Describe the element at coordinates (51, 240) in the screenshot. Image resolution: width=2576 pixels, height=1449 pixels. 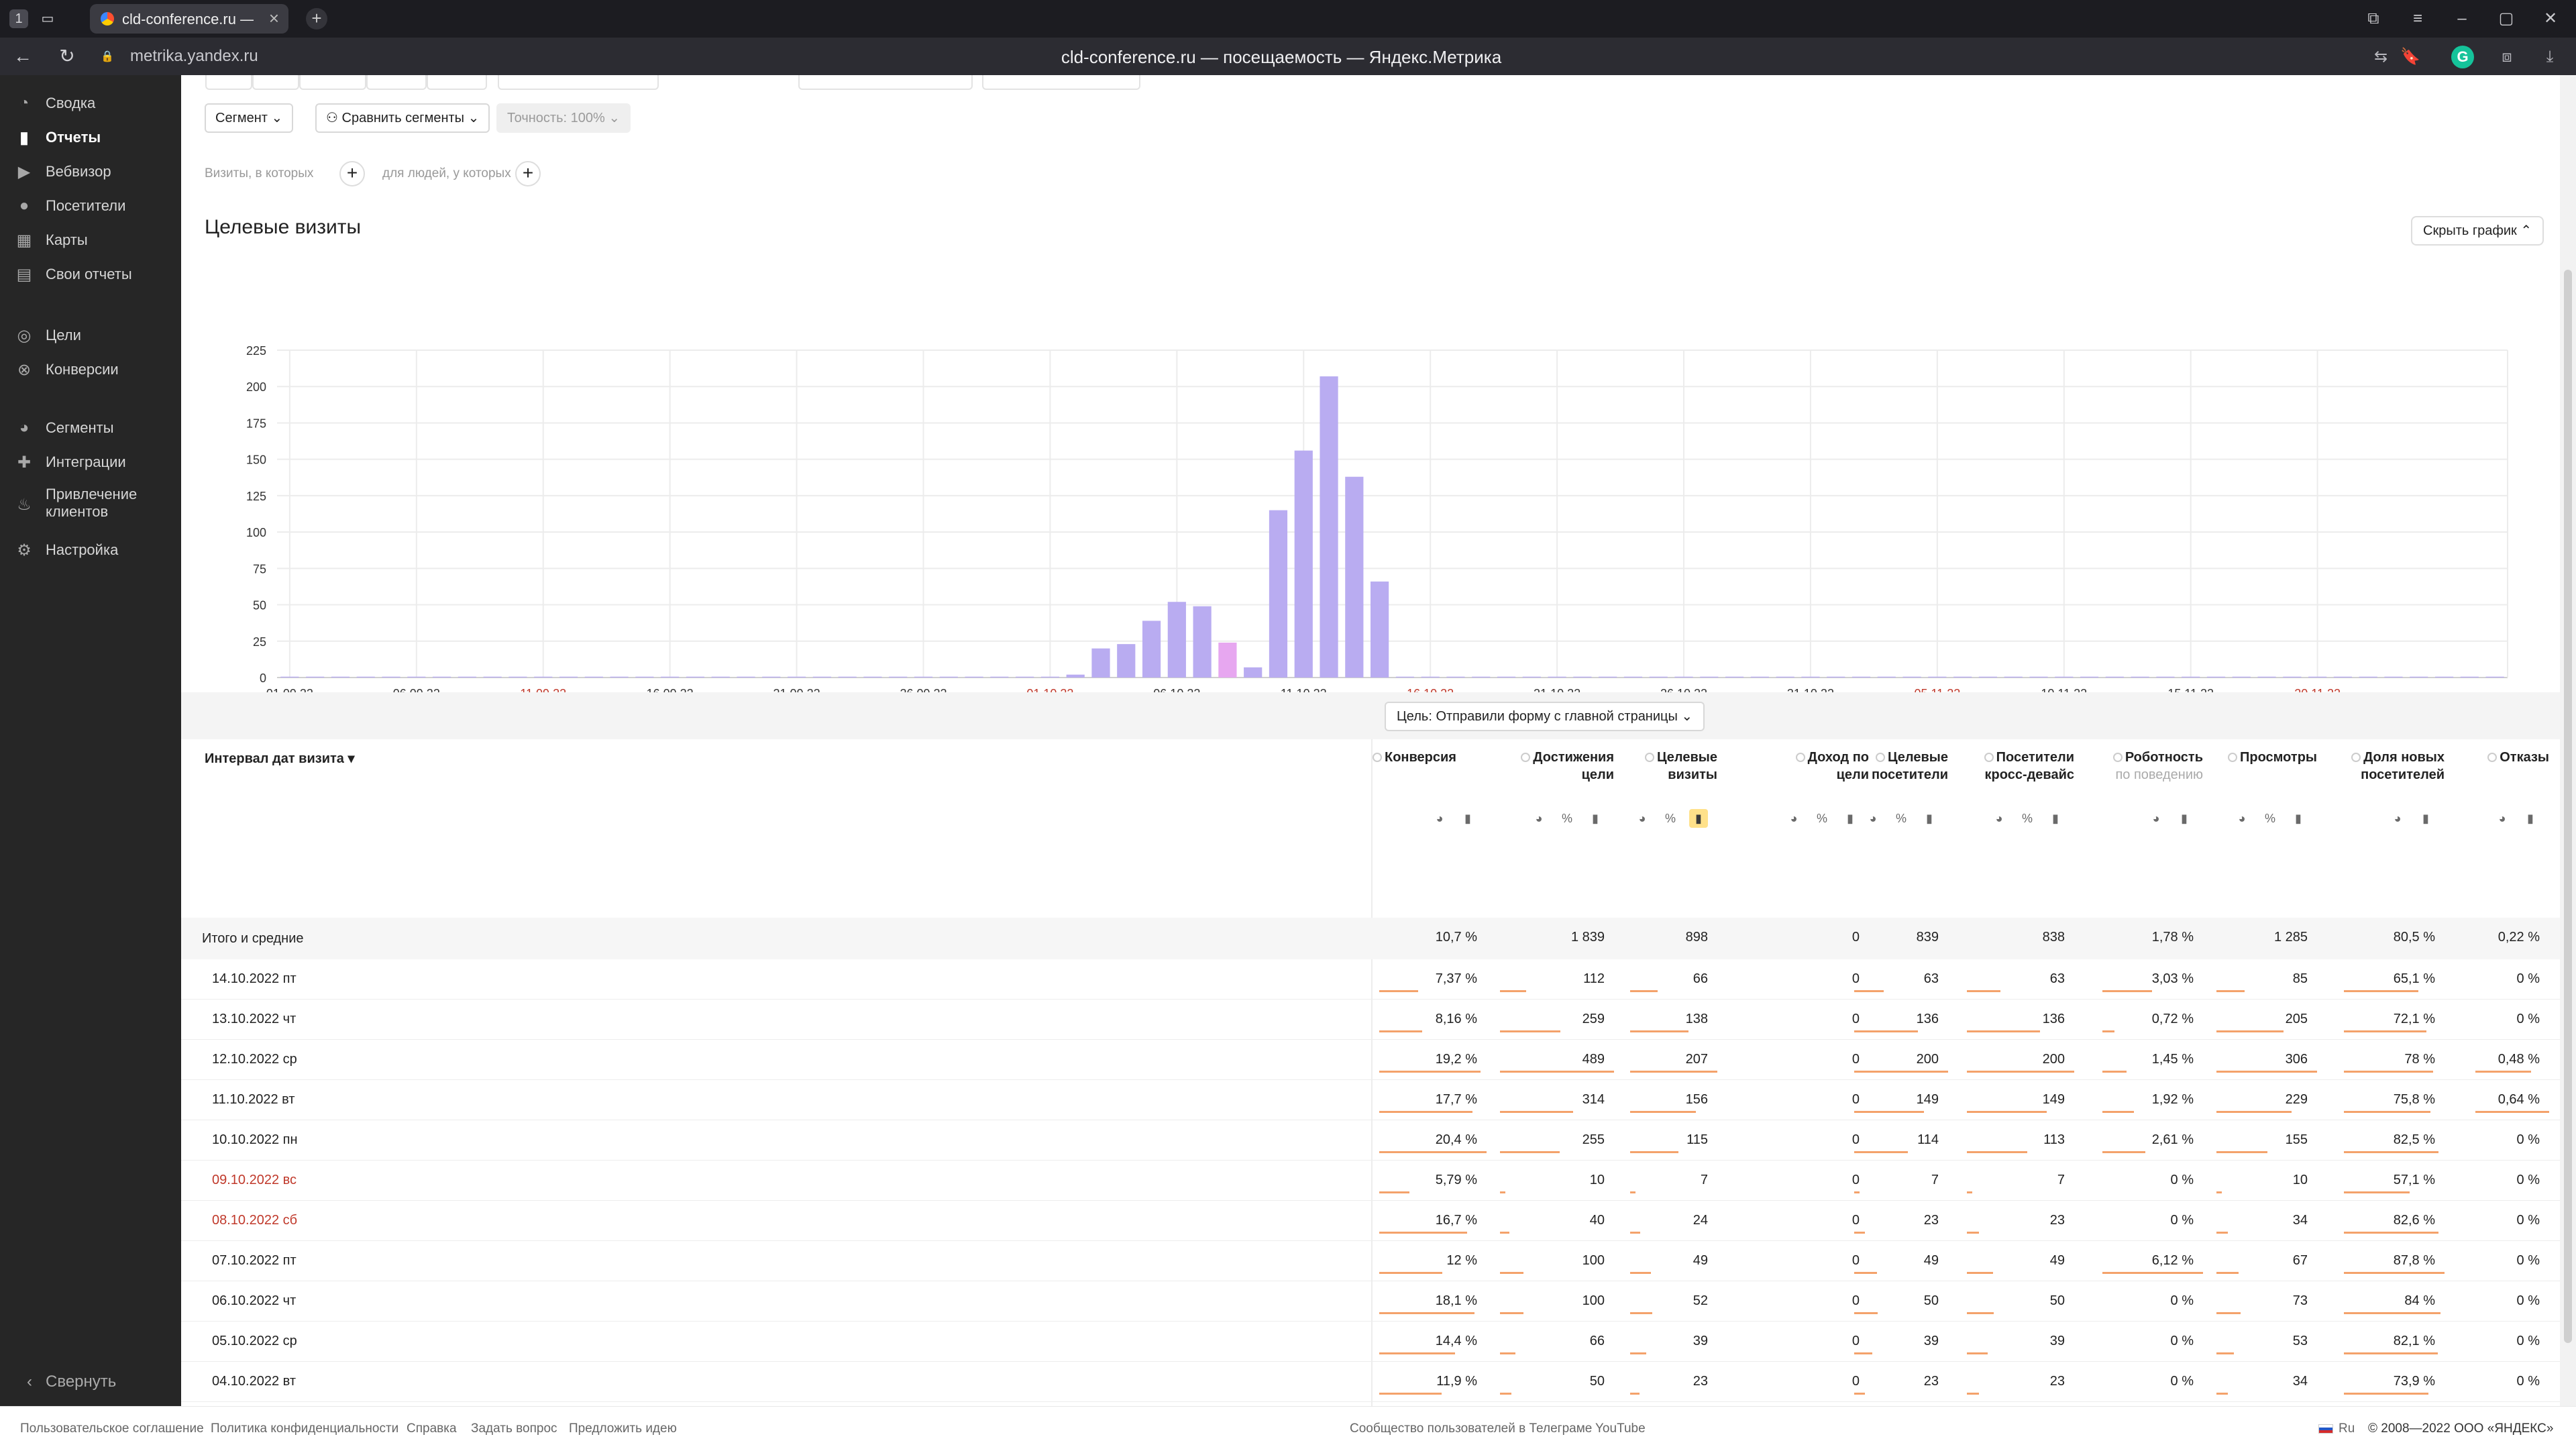
I see `sidebar-item-maps: ▦ Карты` at that location.